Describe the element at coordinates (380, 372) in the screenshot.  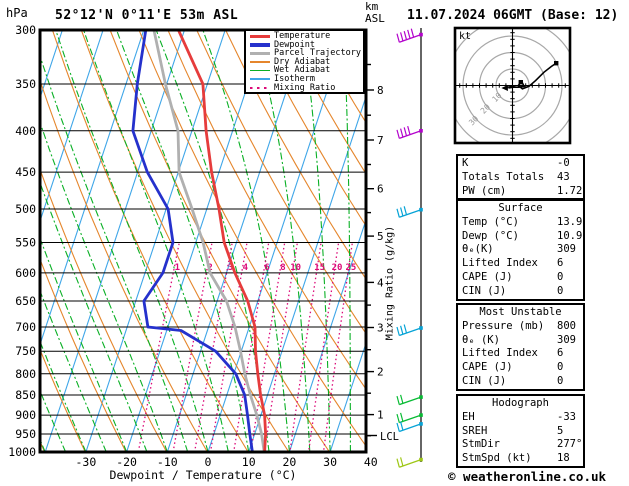
I see `altitude-tick-label: 2` at that location.